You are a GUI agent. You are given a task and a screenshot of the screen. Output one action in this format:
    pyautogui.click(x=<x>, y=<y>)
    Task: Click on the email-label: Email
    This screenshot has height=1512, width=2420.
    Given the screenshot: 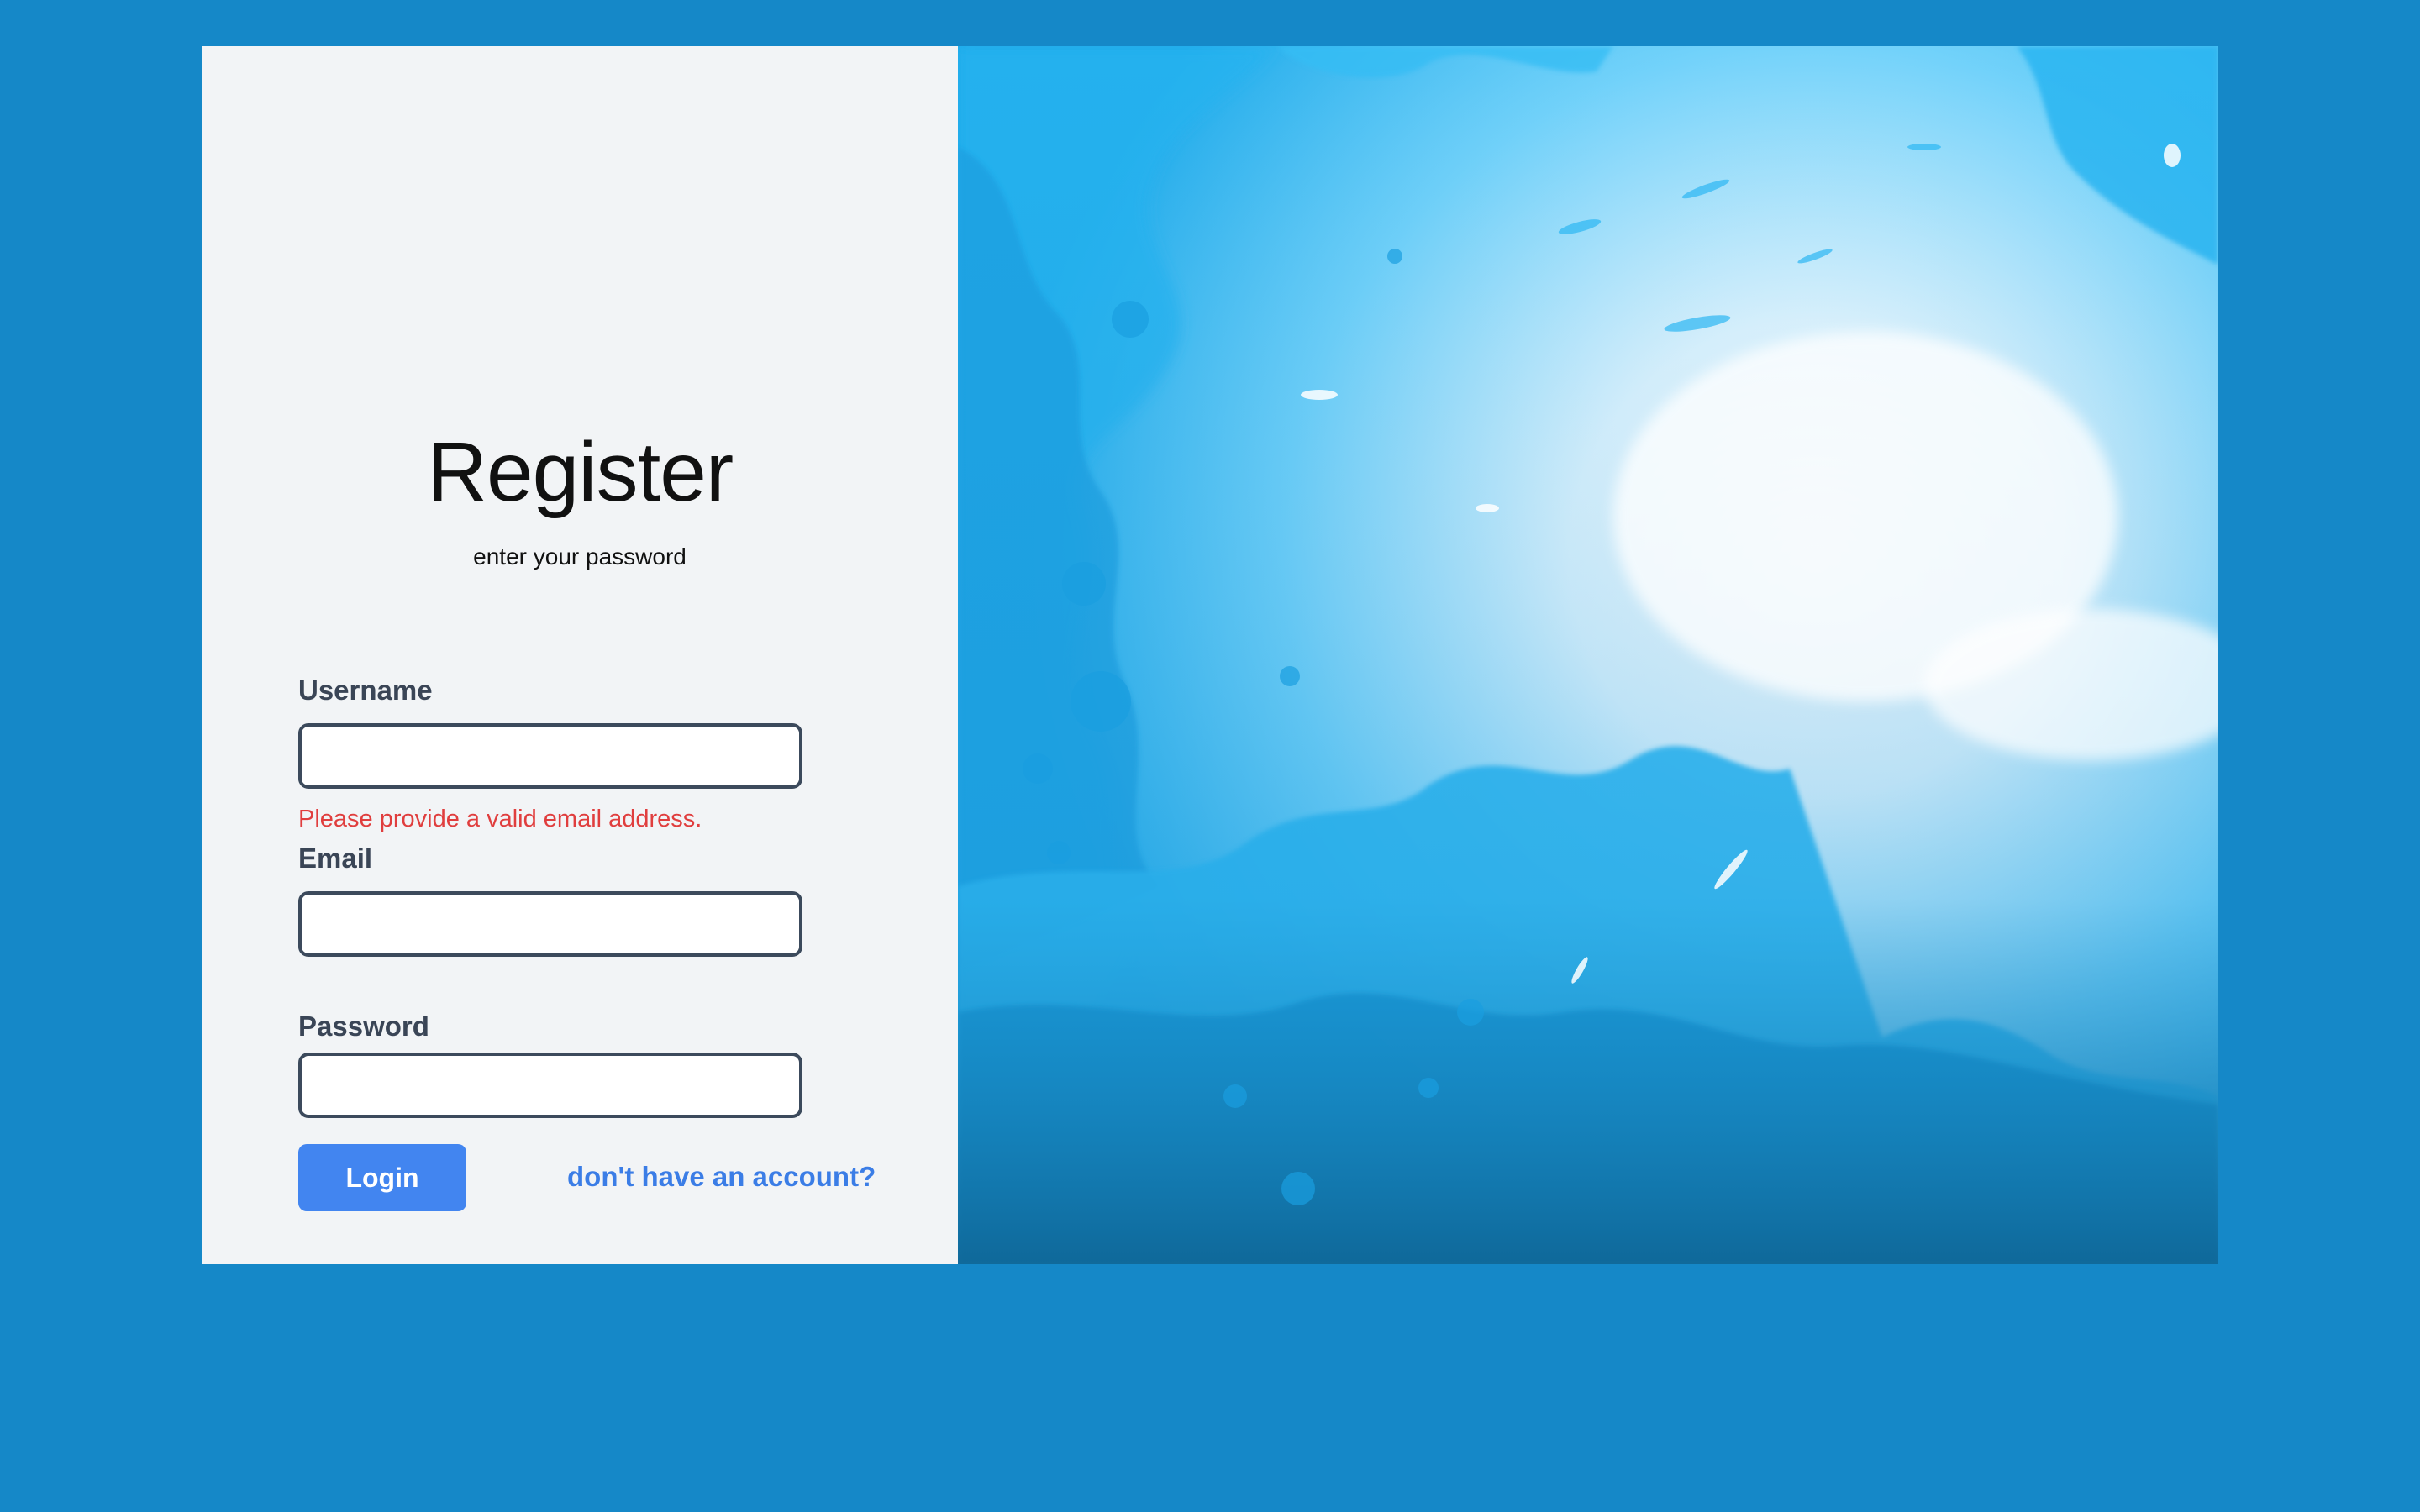 What is the action you would take?
    pyautogui.click(x=336, y=858)
    